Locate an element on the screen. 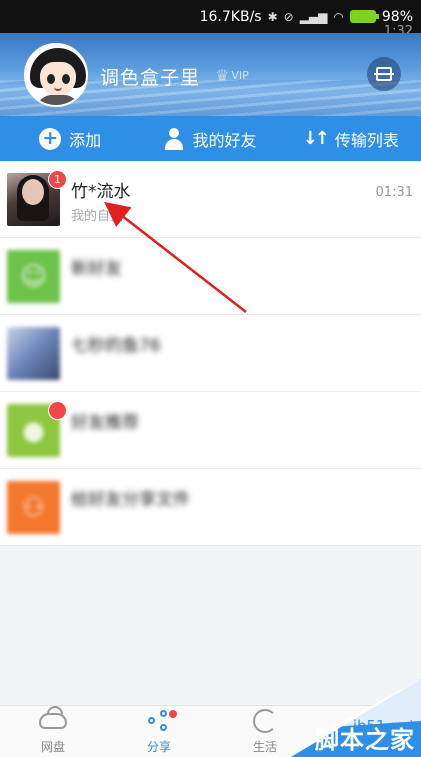 This screenshot has height=757, width=421. avatar is located at coordinates (56, 75).